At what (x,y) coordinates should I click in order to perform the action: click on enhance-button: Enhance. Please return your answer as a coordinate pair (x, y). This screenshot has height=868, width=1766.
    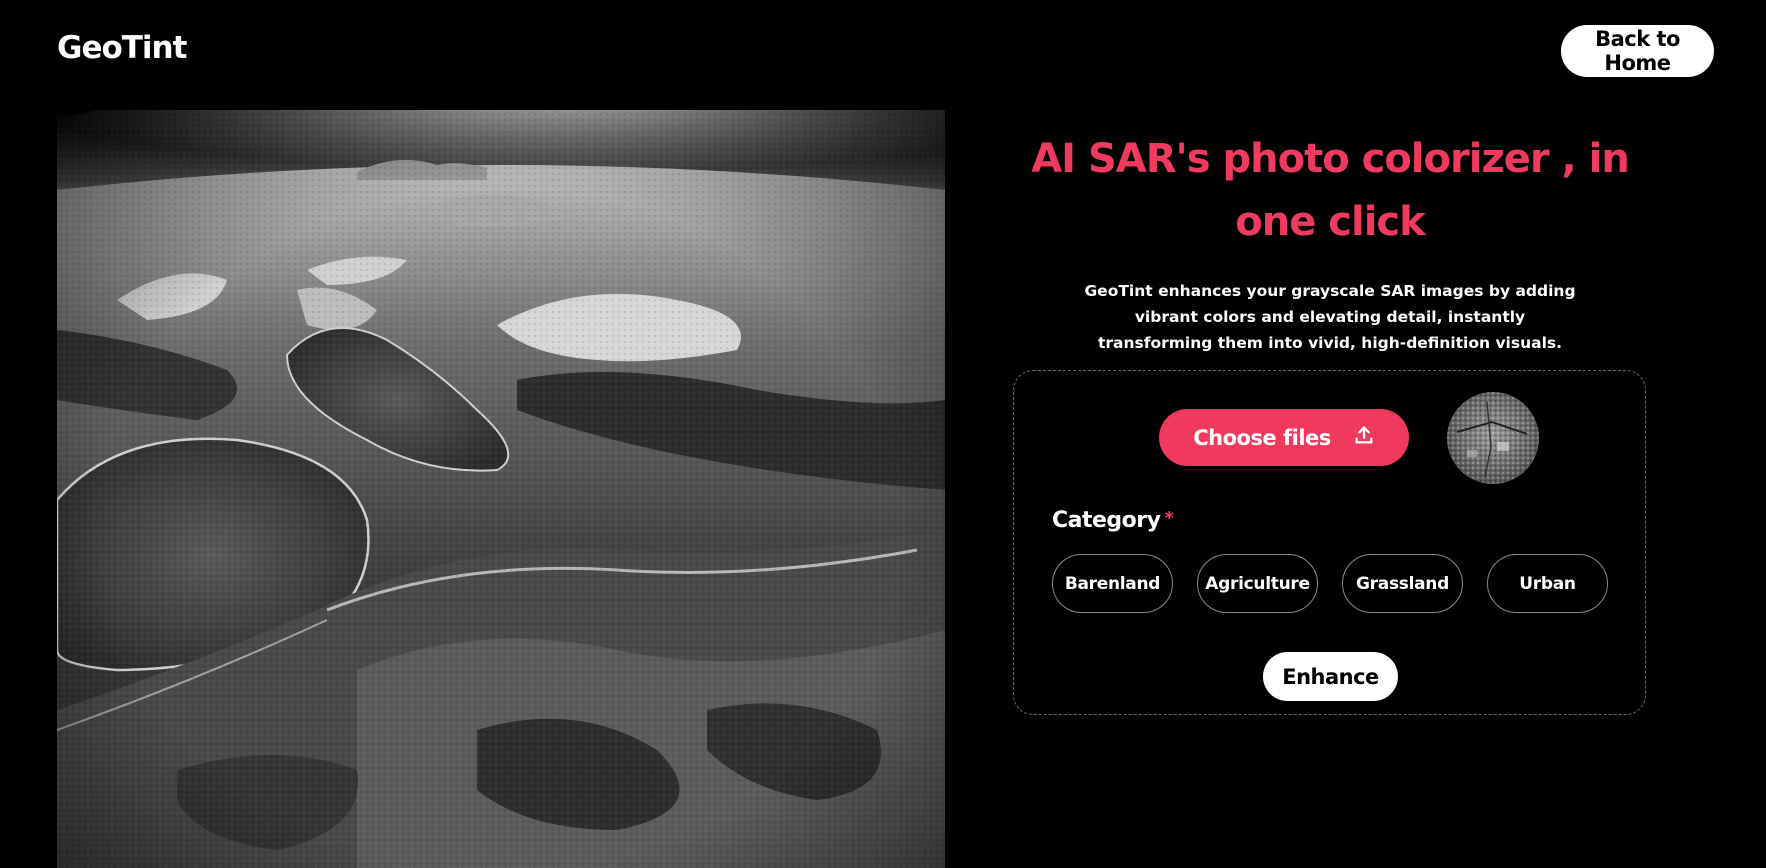
    Looking at the image, I should click on (1330, 676).